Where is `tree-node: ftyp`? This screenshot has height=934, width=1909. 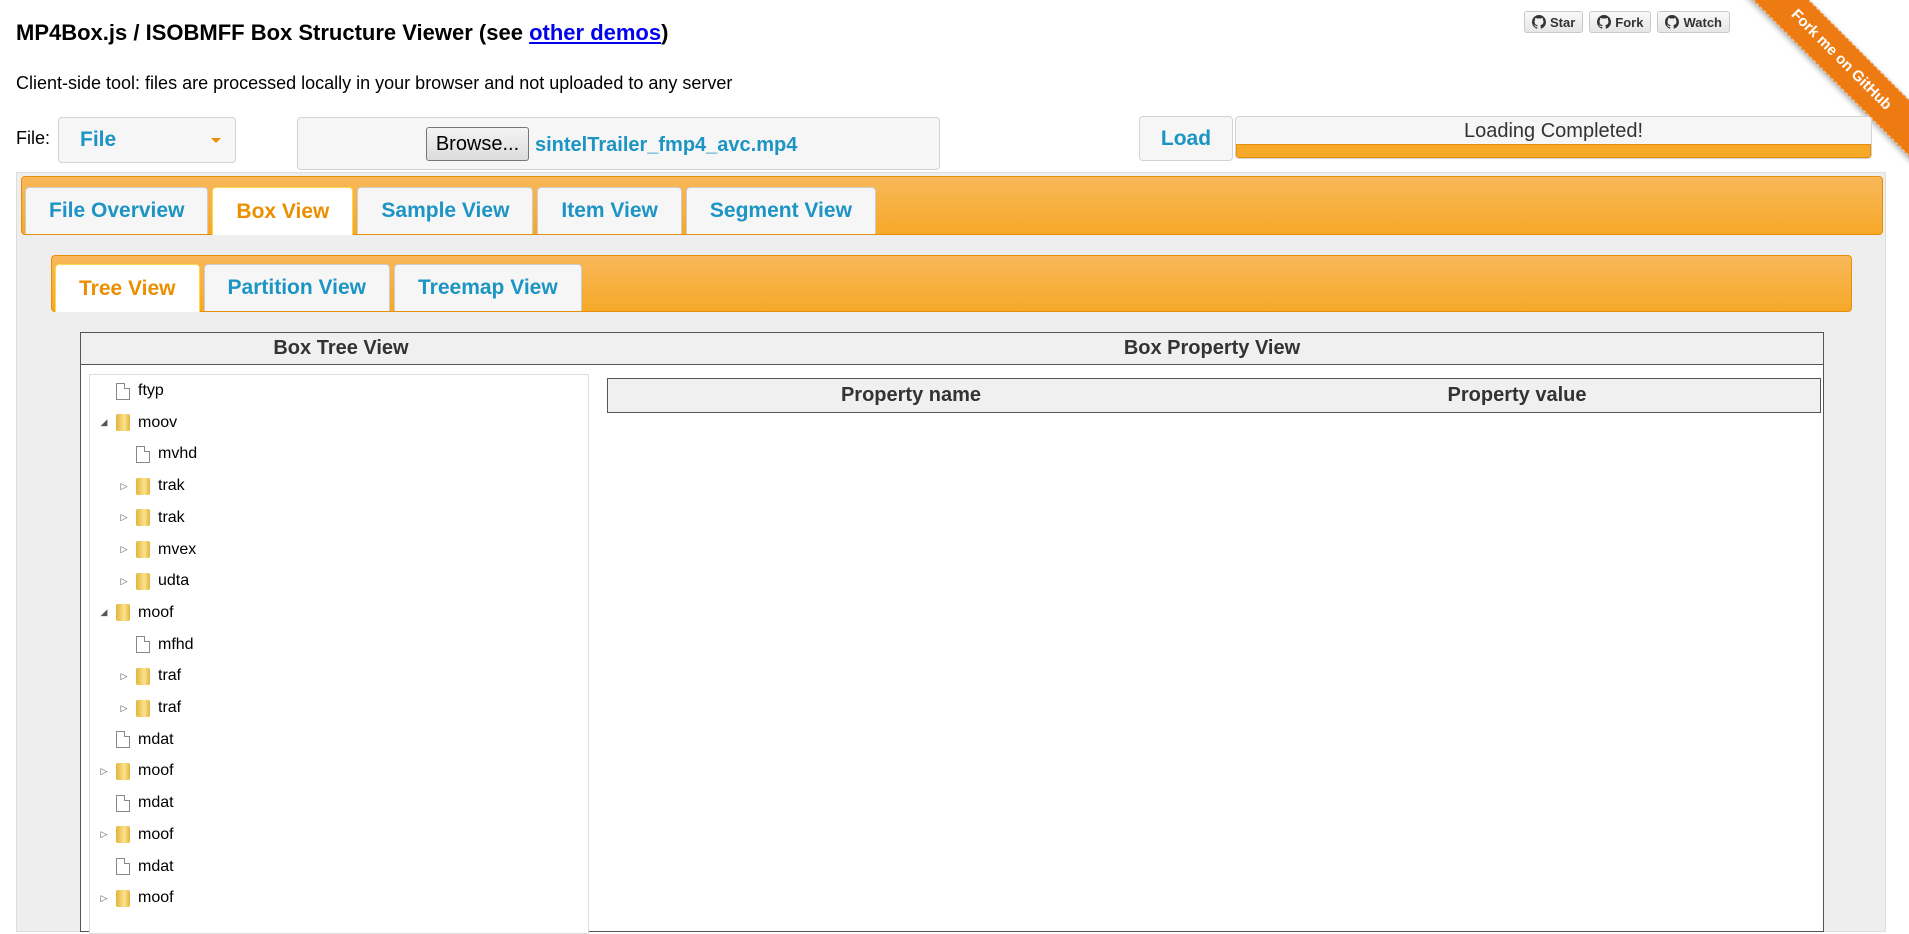
tree-node: ftyp is located at coordinates (131, 391).